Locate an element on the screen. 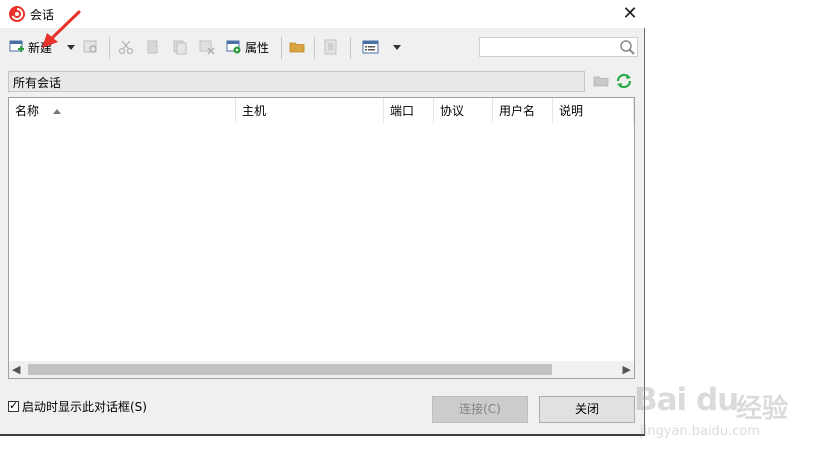  column-header-row: 名称 主机 端口 协议 用户名 说明 is located at coordinates (321, 110).